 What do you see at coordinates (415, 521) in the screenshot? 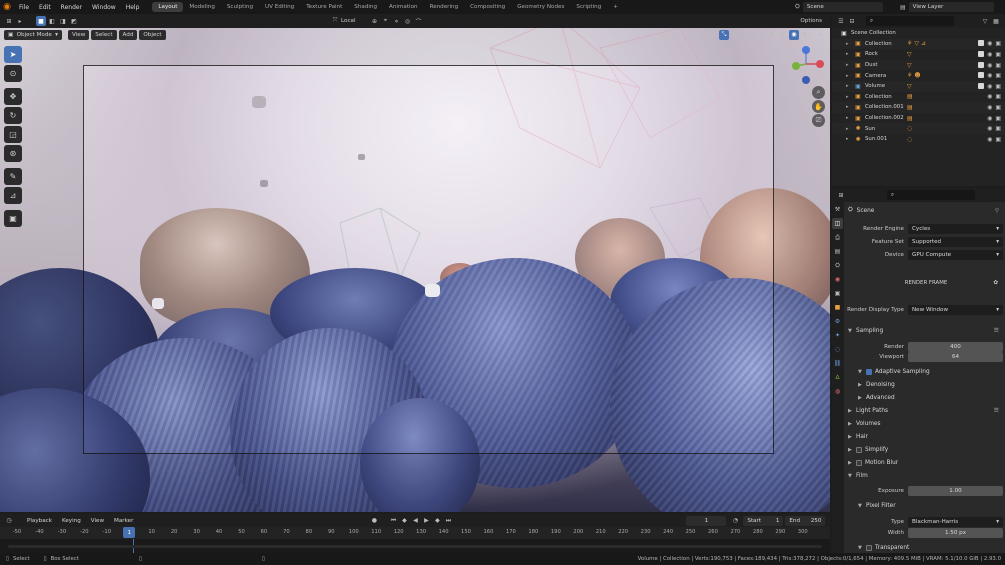
I see `play-reverse-icon: ◀` at bounding box center [415, 521].